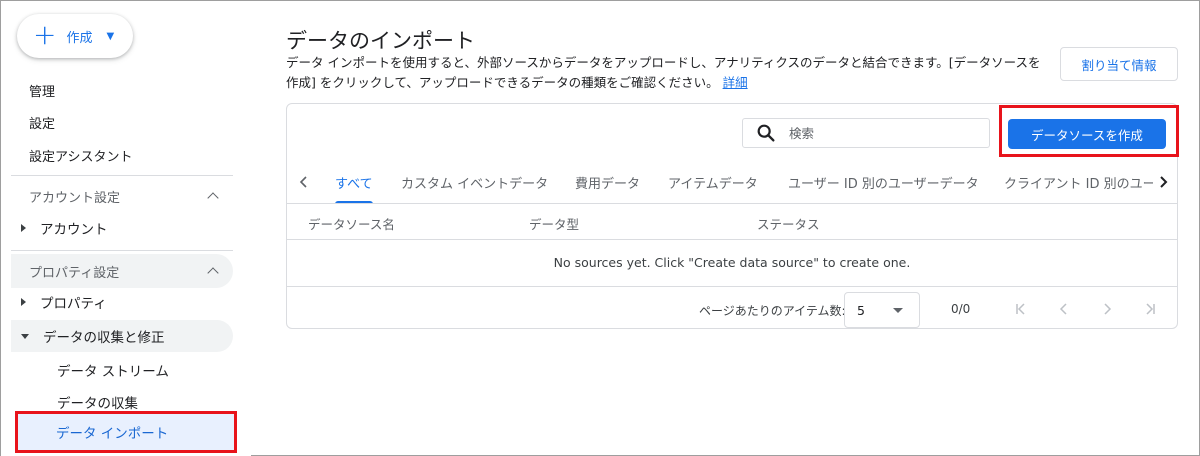  I want to click on sidebar-item-data-collection: データの収集, so click(97, 402).